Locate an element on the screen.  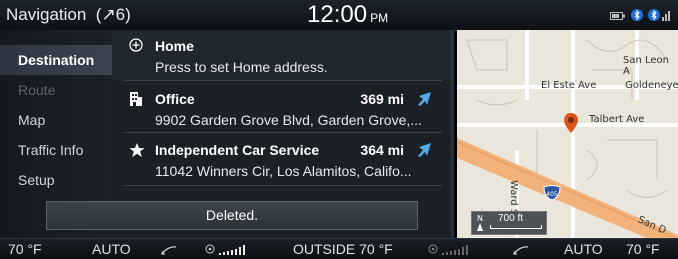
airflow-right-icon is located at coordinates (521, 251).